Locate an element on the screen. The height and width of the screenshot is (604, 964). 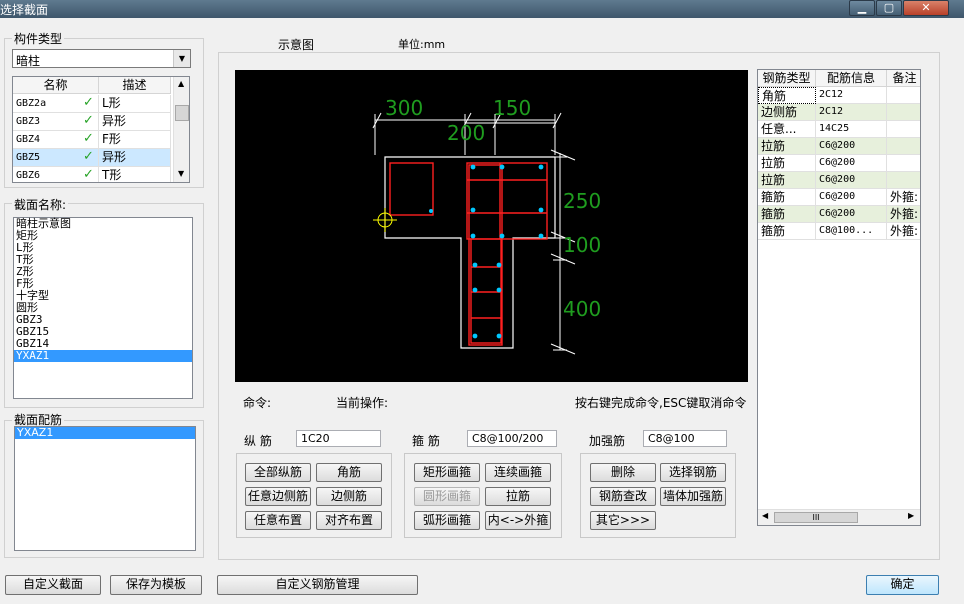
table-row: GBZ4 ✓ F形 is located at coordinates (92, 140).